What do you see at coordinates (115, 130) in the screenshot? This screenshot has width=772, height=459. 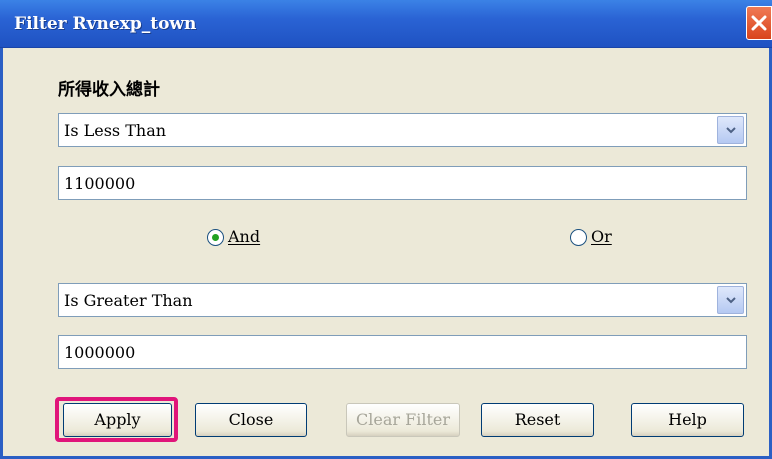 I see `operator-select-1-value: Is Less Than` at bounding box center [115, 130].